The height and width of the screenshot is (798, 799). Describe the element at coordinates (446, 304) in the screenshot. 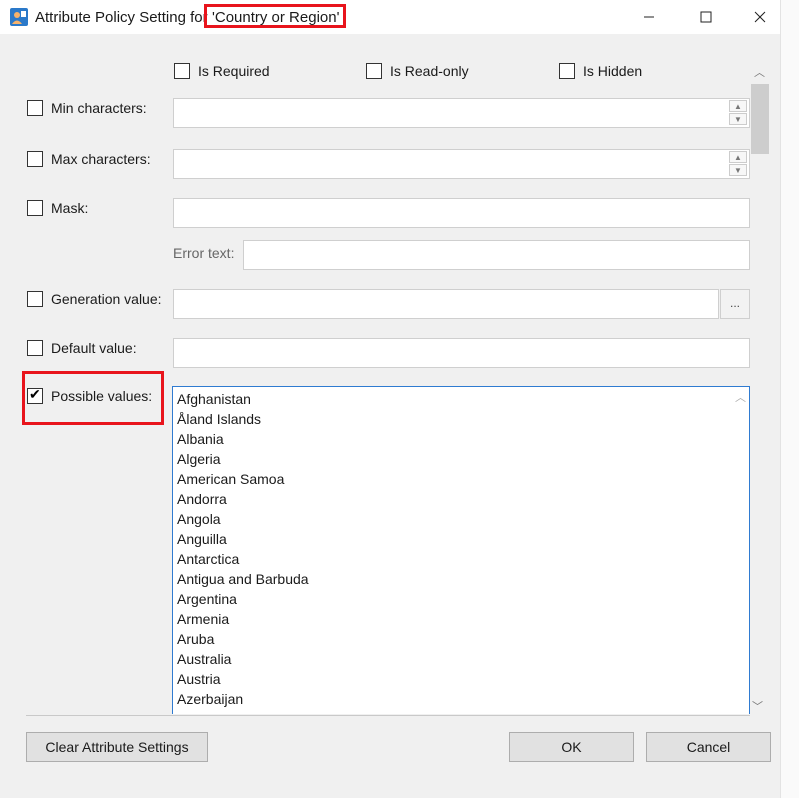

I see `generation-value-input` at that location.